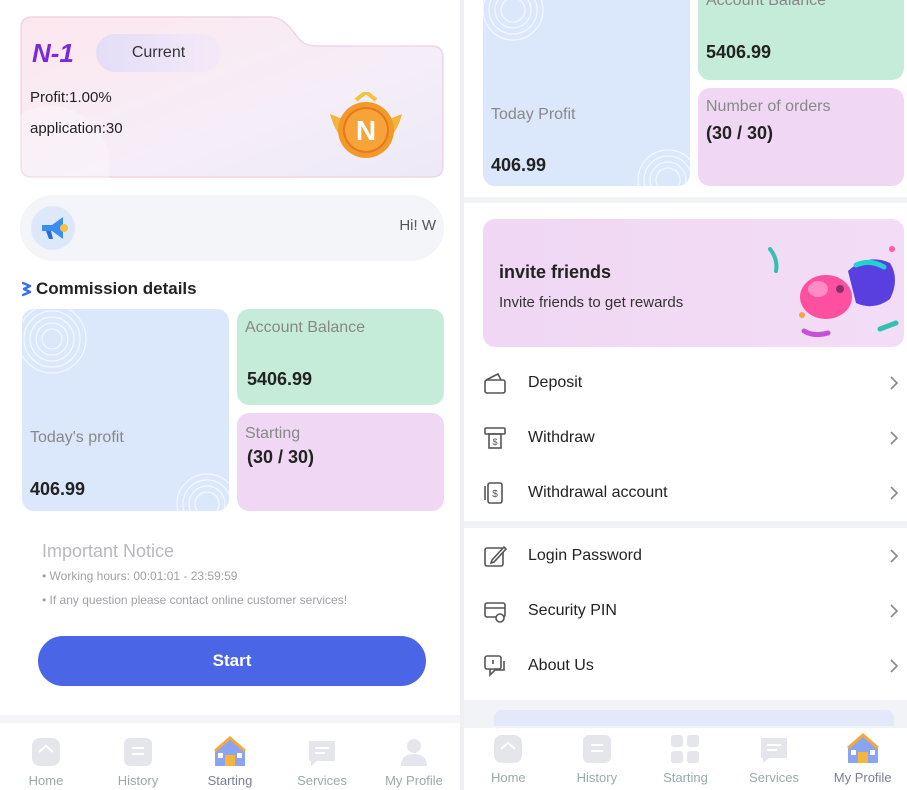 The image size is (907, 790). Describe the element at coordinates (273, 433) in the screenshot. I see `starting-label: Starting` at that location.